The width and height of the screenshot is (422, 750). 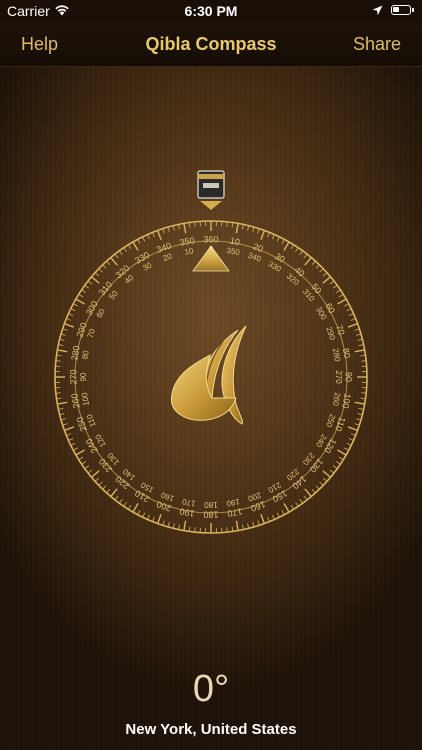 I want to click on qibla-emblem-icon, so click(x=208, y=375).